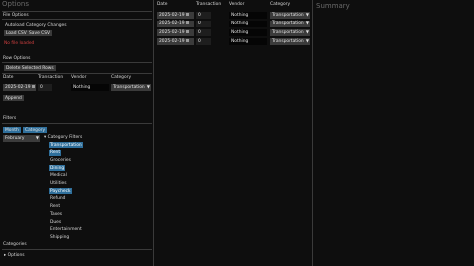 This screenshot has width=474, height=266. Describe the element at coordinates (60, 160) in the screenshot. I see `category-filter-item: Groceries` at that location.